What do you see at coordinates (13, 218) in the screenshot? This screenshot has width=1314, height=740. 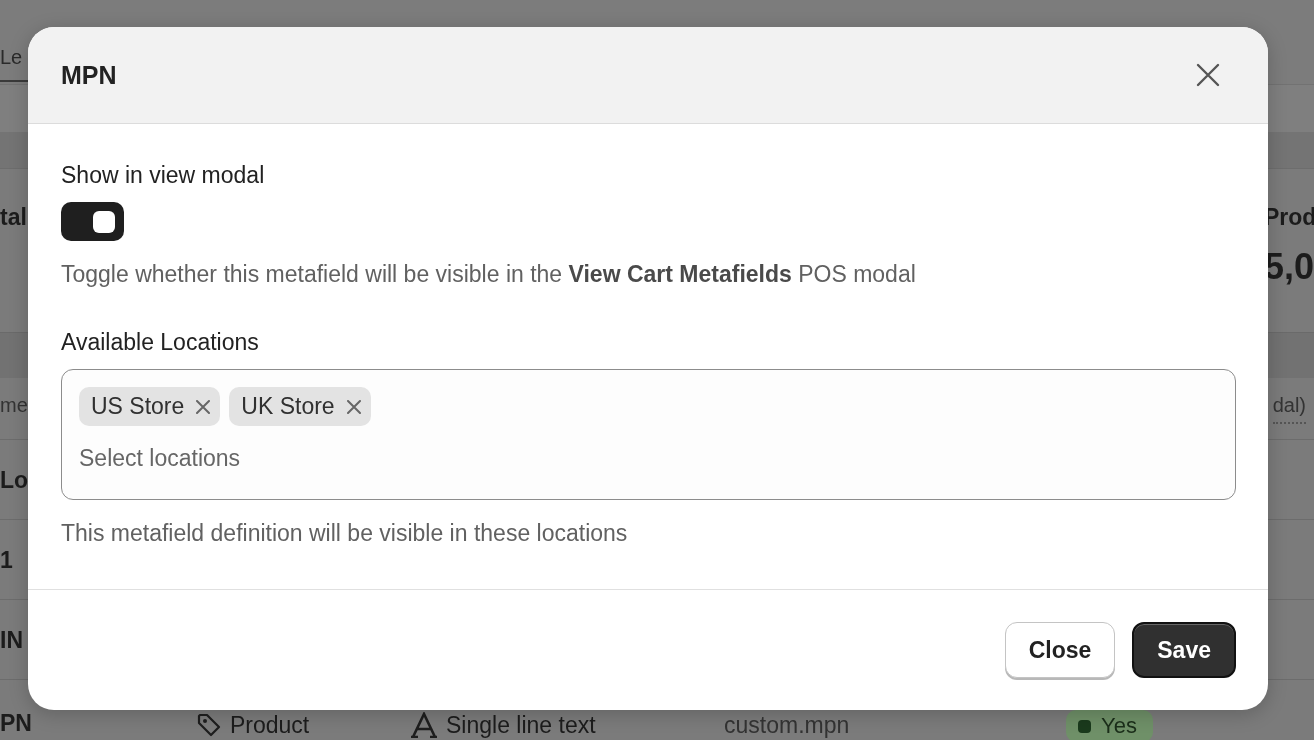 I see `summary-label: tal` at bounding box center [13, 218].